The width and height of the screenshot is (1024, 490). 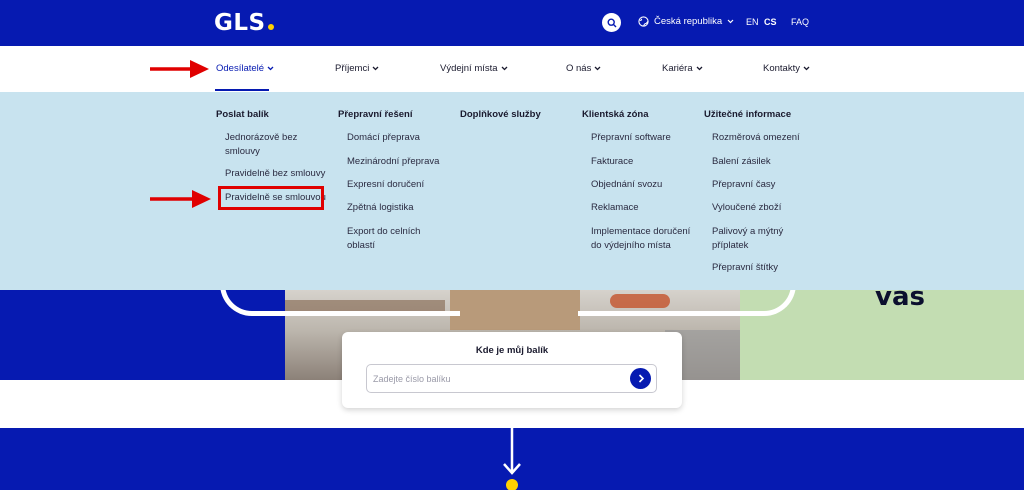 I want to click on hero-curve-left, so click(x=340, y=303).